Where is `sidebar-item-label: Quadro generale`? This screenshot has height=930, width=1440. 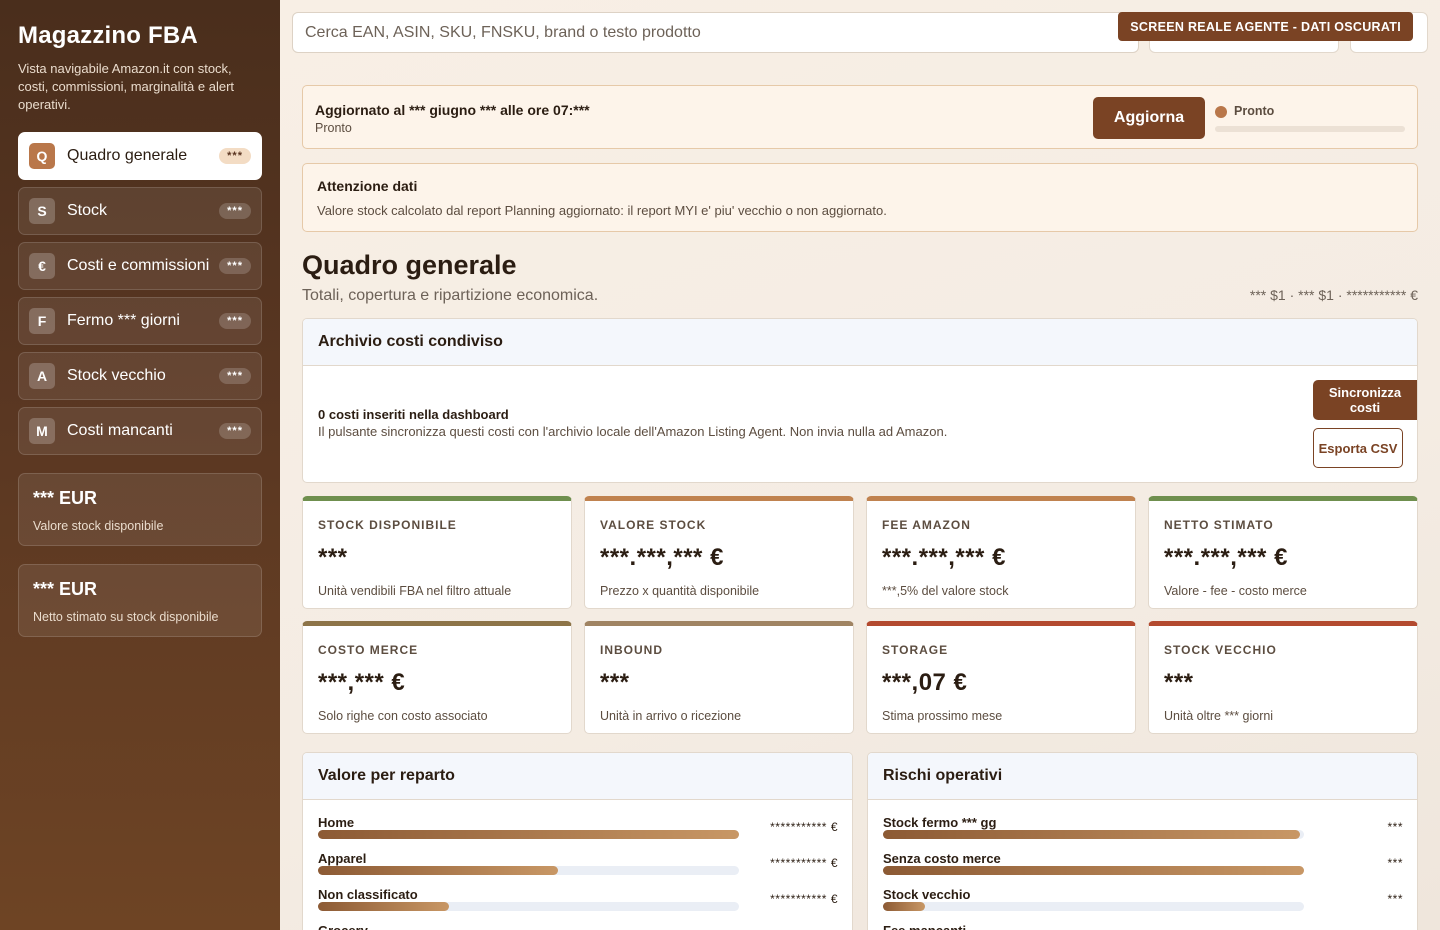 sidebar-item-label: Quadro generale is located at coordinates (127, 155).